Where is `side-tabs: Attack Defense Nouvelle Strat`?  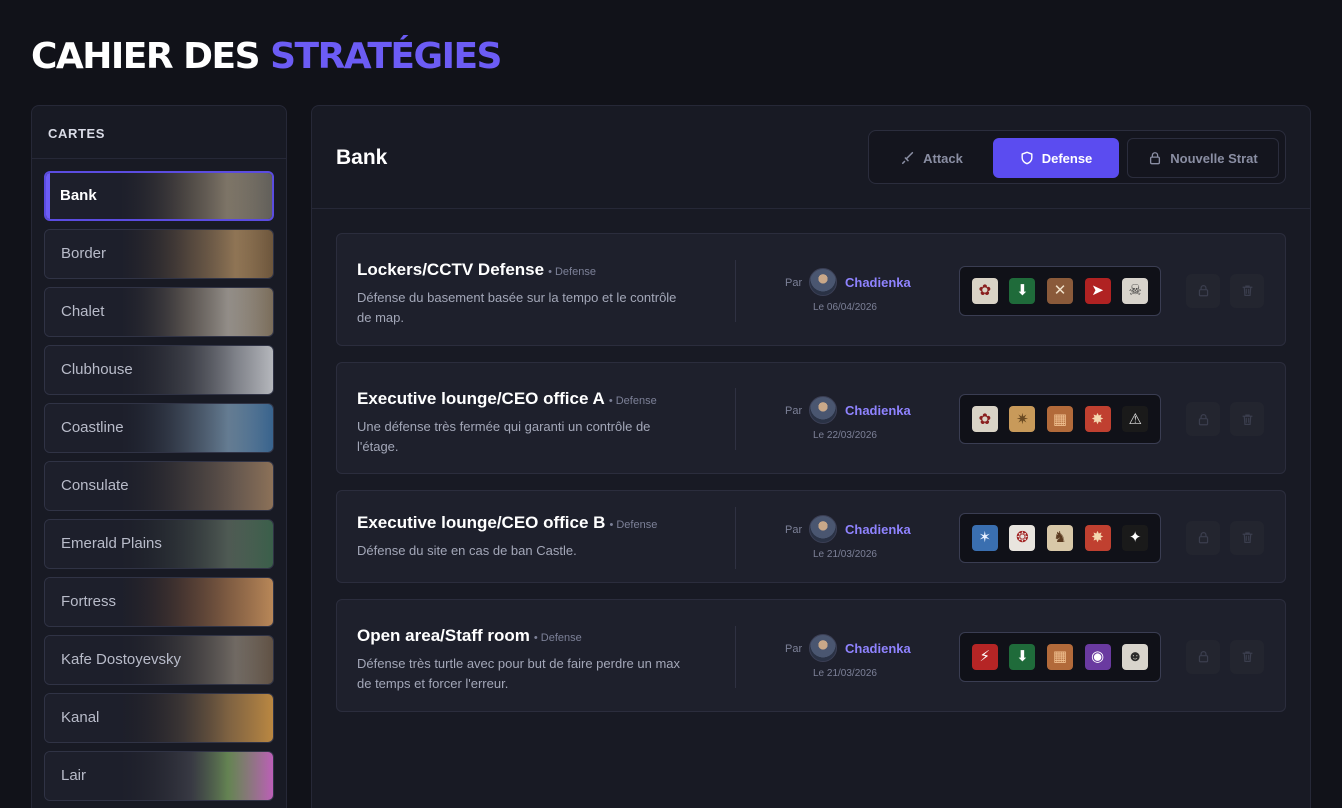 side-tabs: Attack Defense Nouvelle Strat is located at coordinates (1077, 157).